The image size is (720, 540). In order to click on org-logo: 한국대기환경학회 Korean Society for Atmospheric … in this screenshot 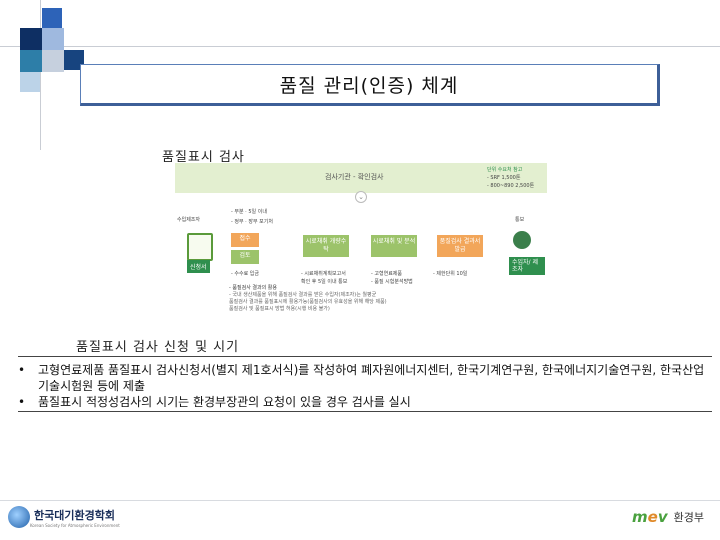, I will do `click(64, 517)`.